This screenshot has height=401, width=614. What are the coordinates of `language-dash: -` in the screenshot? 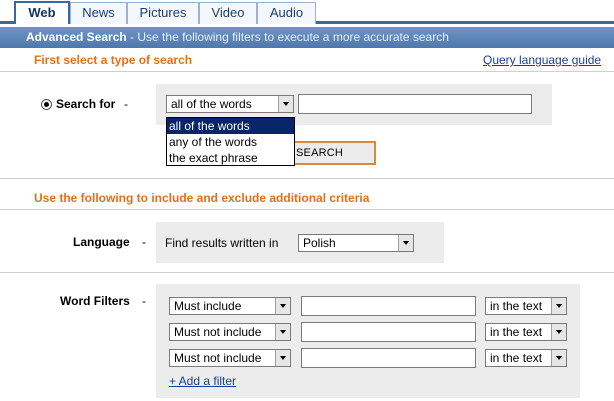 It's located at (144, 242).